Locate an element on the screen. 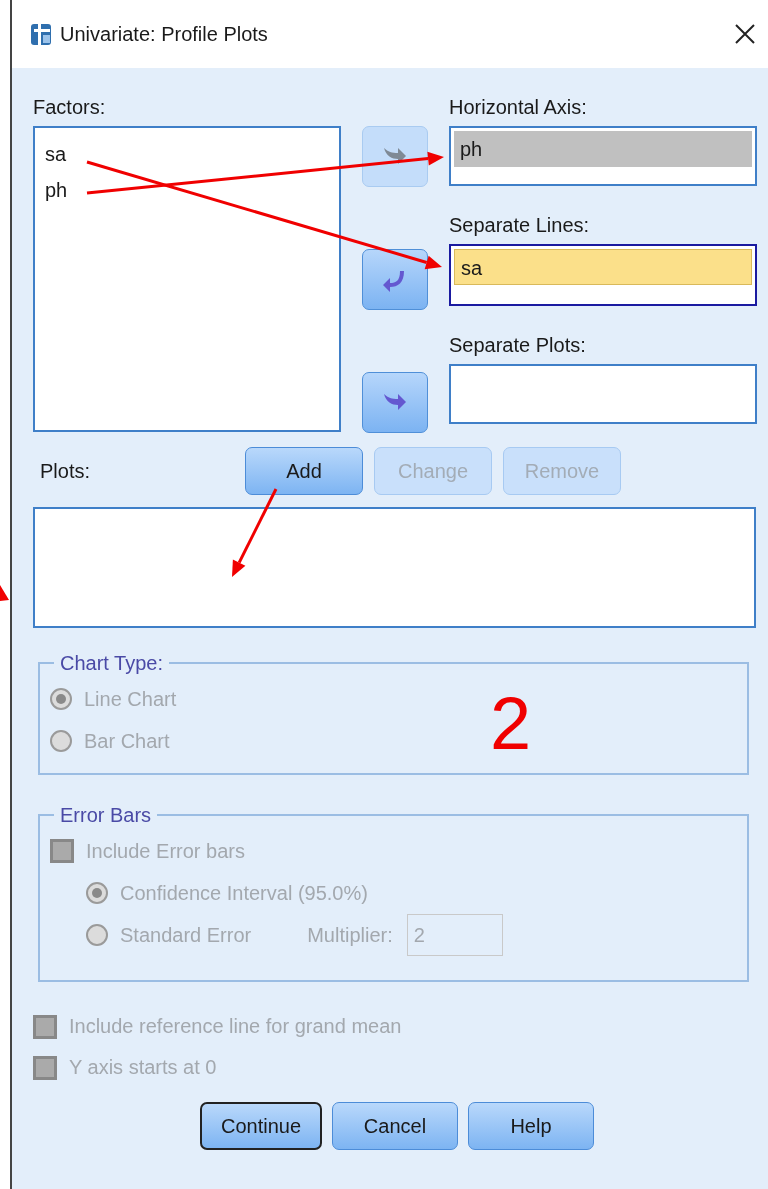 This screenshot has height=1189, width=768. checkbox-label: Y axis starts at 0 is located at coordinates (143, 1067).